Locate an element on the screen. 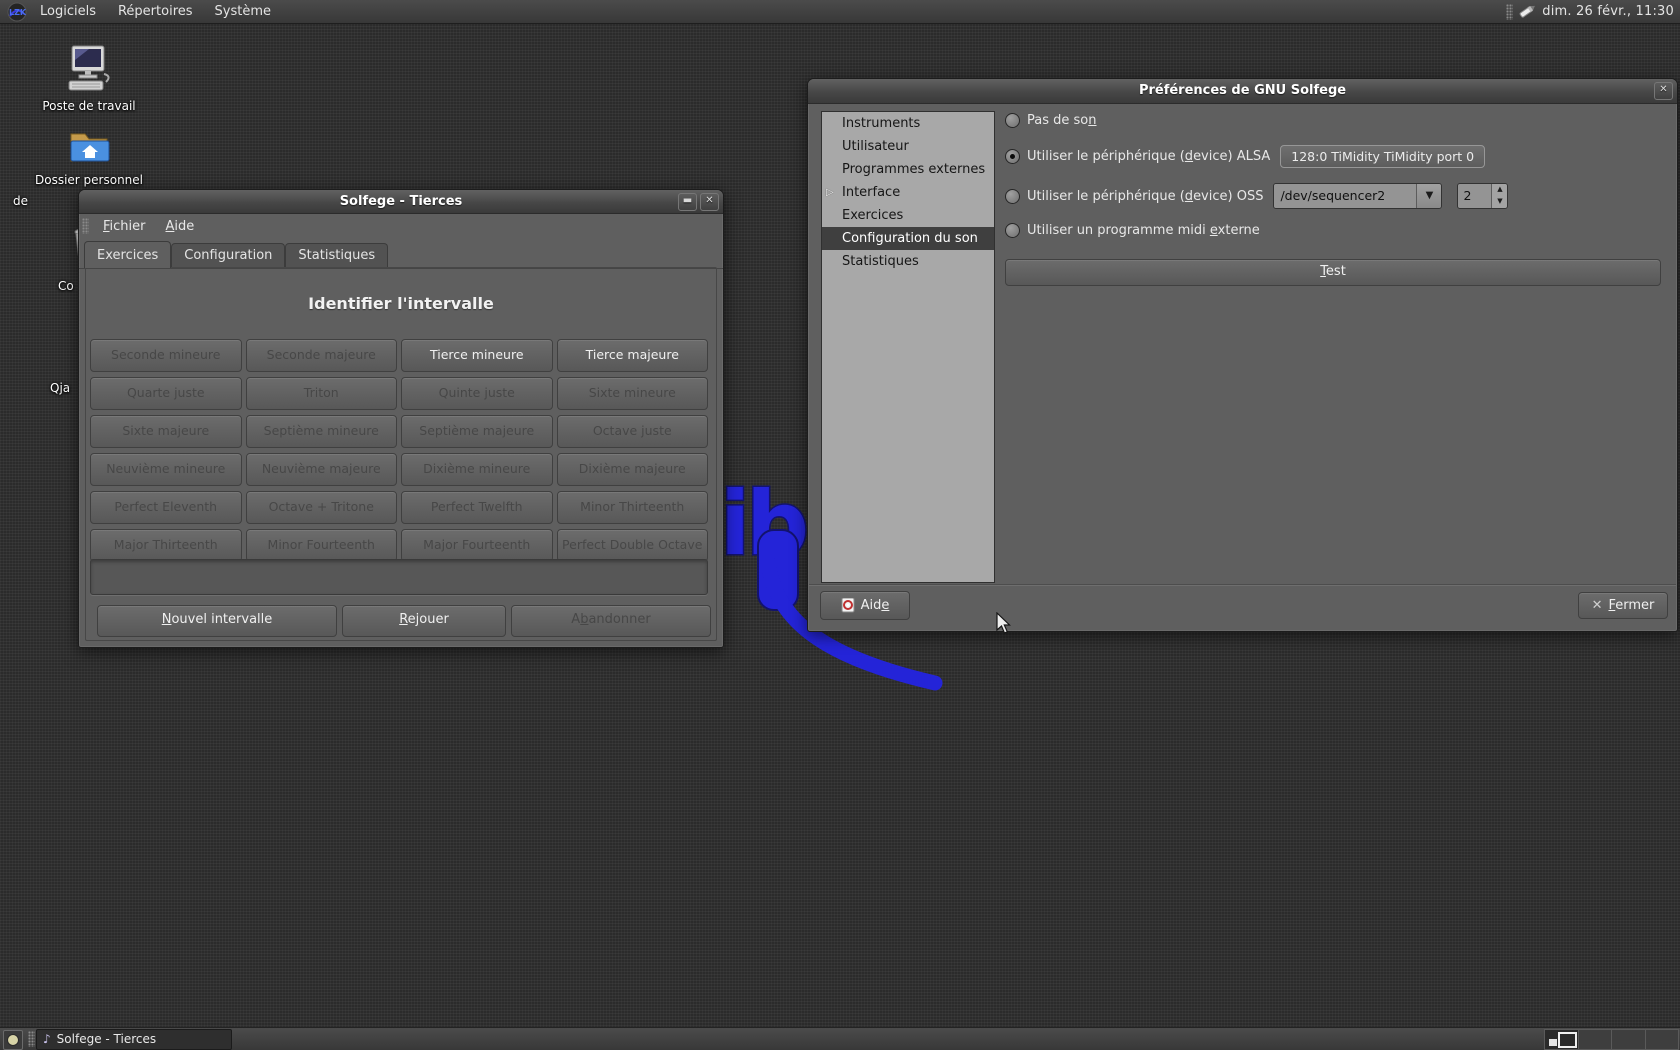 Image resolution: width=1680 pixels, height=1050 pixels. interval-button: Octave juste is located at coordinates (632, 431).